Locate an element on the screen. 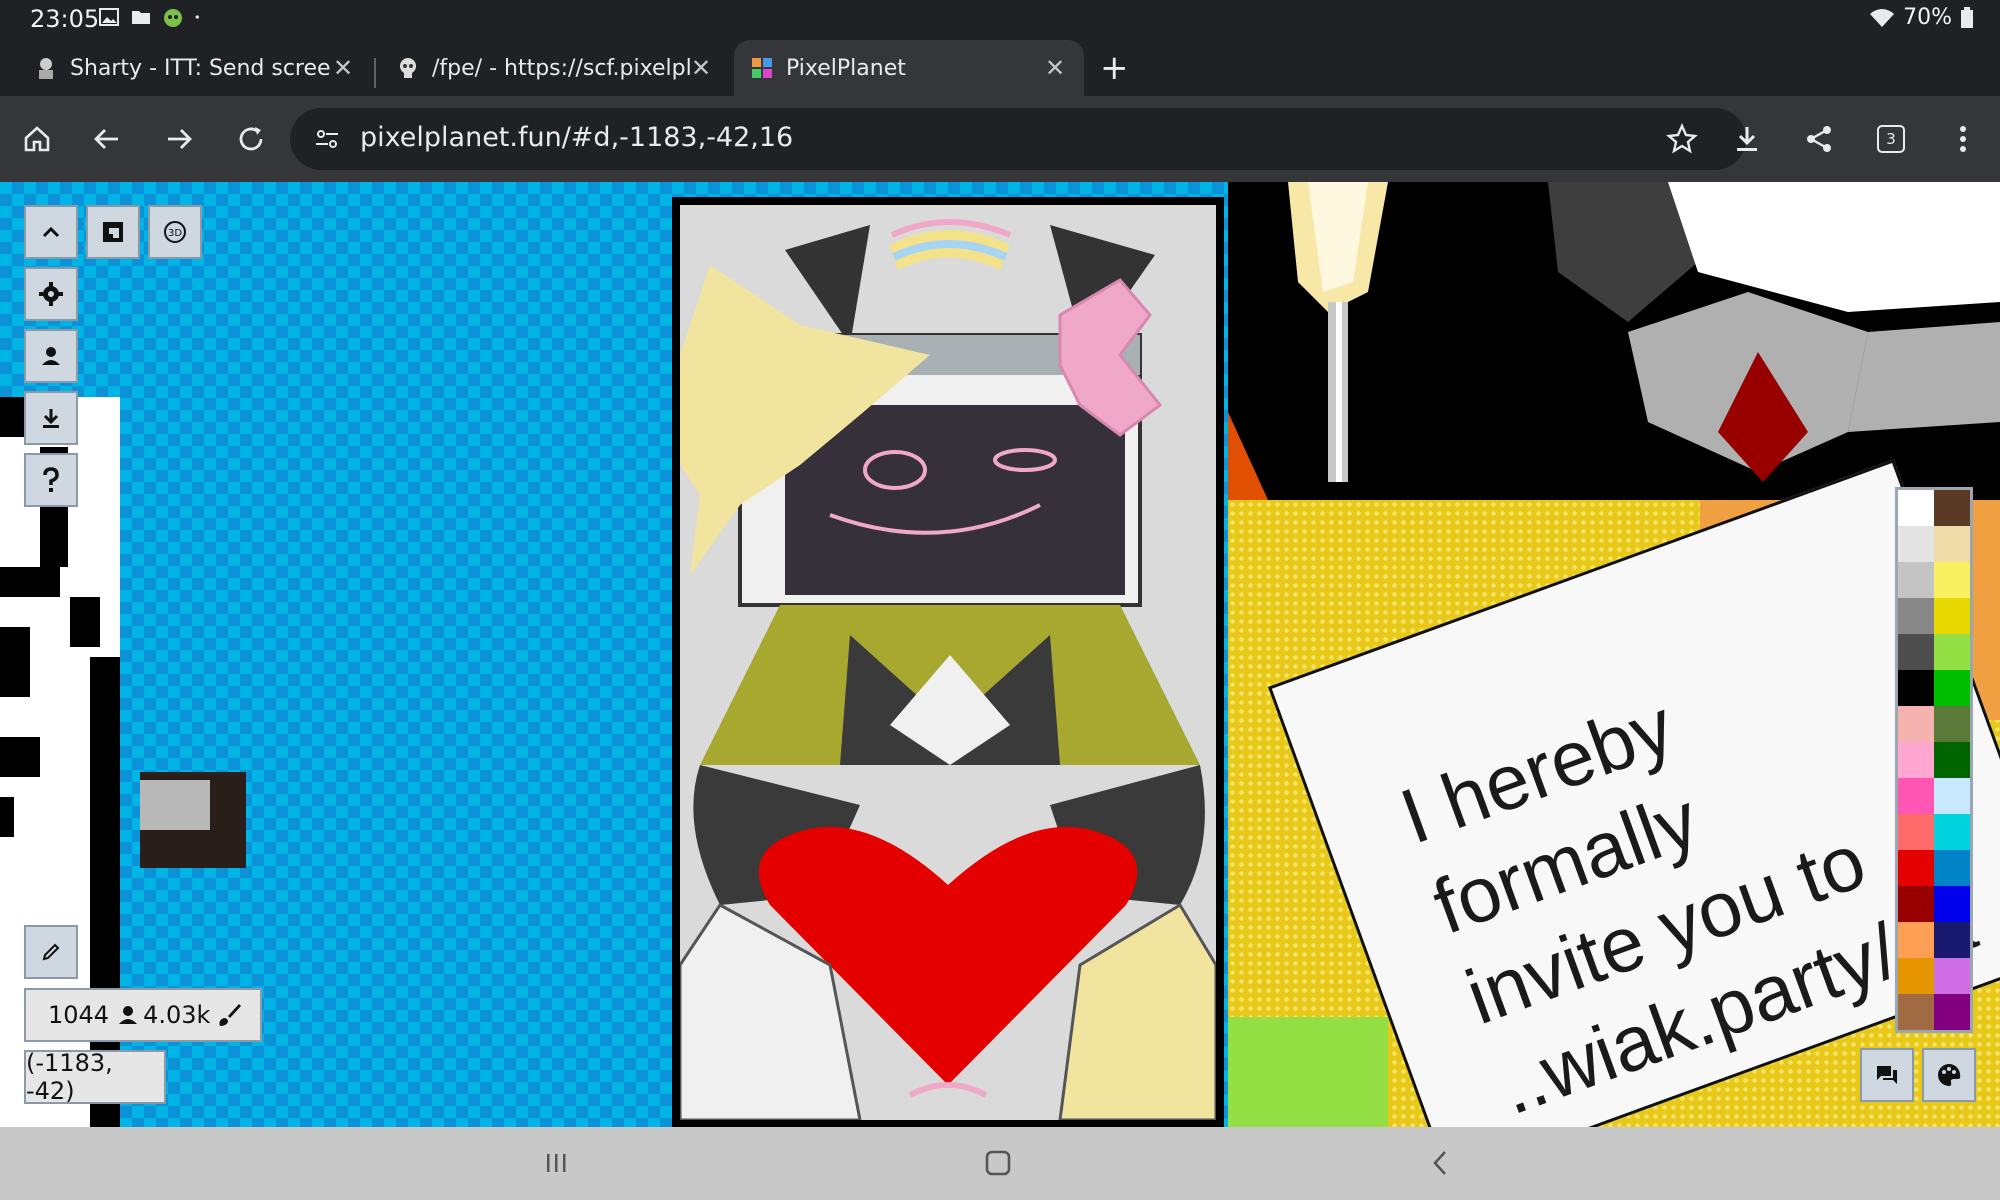 The image size is (2000, 1200). browser-toolbar: pixelplanet.fun/#d,-1183,-42,16 3 is located at coordinates (1000, 139).